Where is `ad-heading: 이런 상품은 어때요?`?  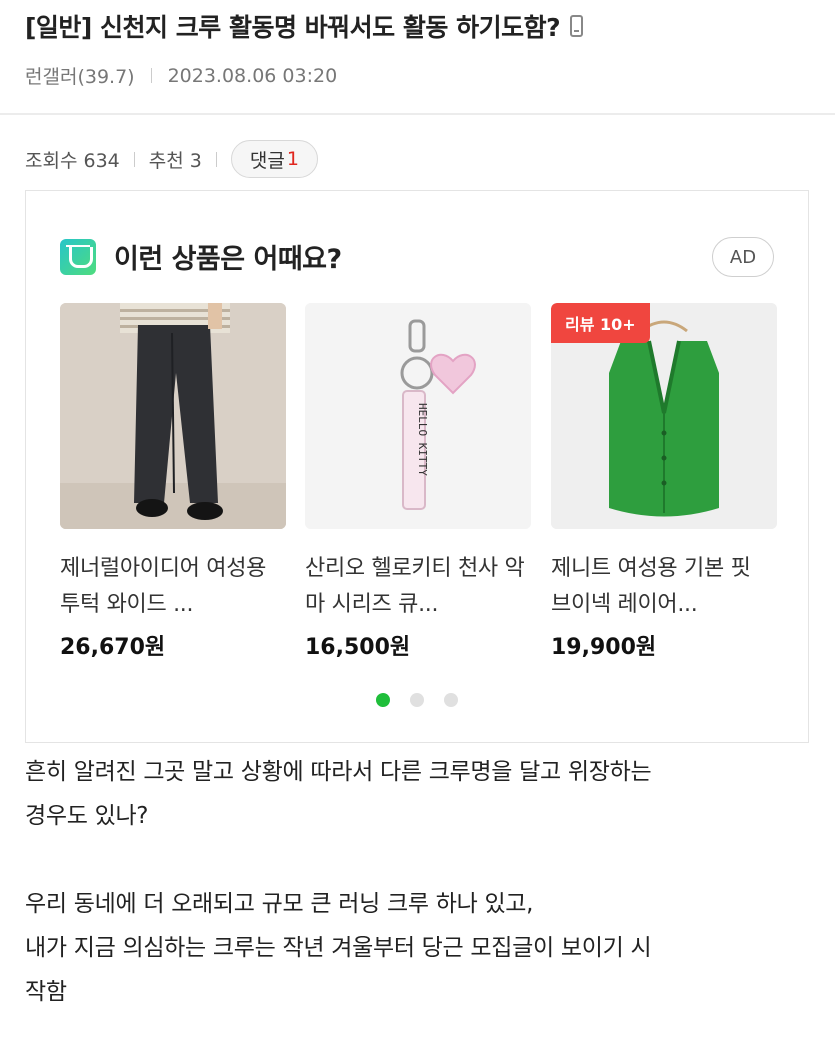 ad-heading: 이런 상품은 어때요? is located at coordinates (228, 259).